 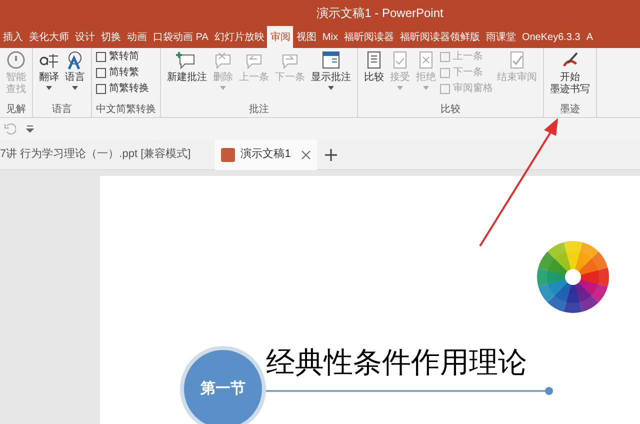 I want to click on ribbon-tab: 切换, so click(x=111, y=37).